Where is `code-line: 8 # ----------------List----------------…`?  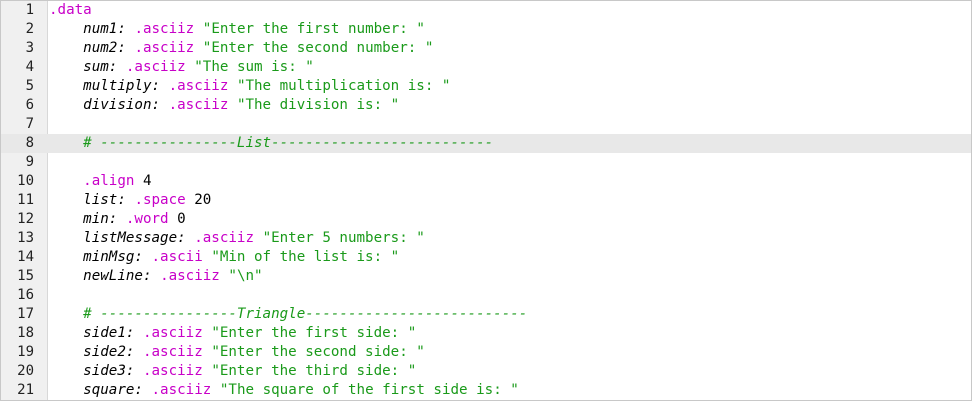 code-line: 8 # ----------------List----------------… is located at coordinates (486, 143).